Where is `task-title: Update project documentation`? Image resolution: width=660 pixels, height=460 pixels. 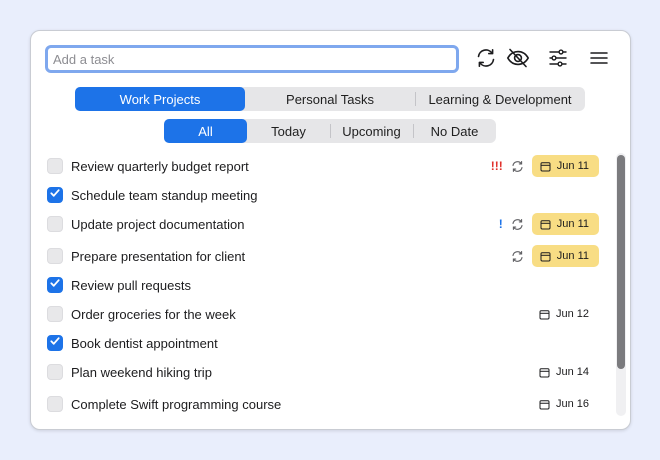
task-title: Update project documentation is located at coordinates (158, 224).